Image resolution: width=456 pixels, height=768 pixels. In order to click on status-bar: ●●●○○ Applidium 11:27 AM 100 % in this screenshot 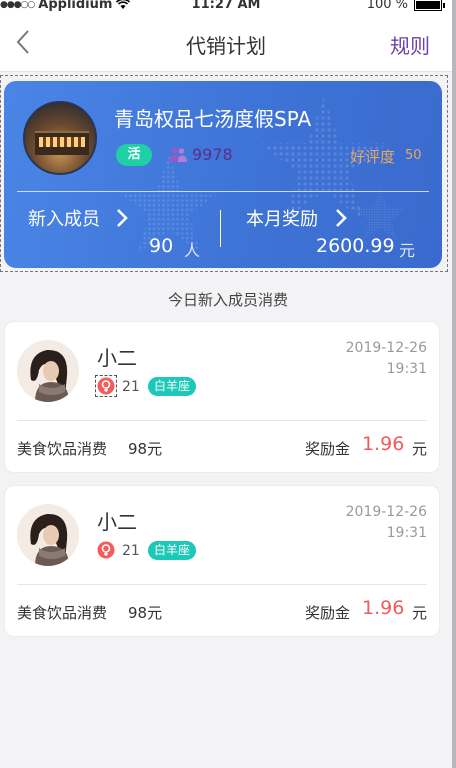, I will do `click(226, 7)`.